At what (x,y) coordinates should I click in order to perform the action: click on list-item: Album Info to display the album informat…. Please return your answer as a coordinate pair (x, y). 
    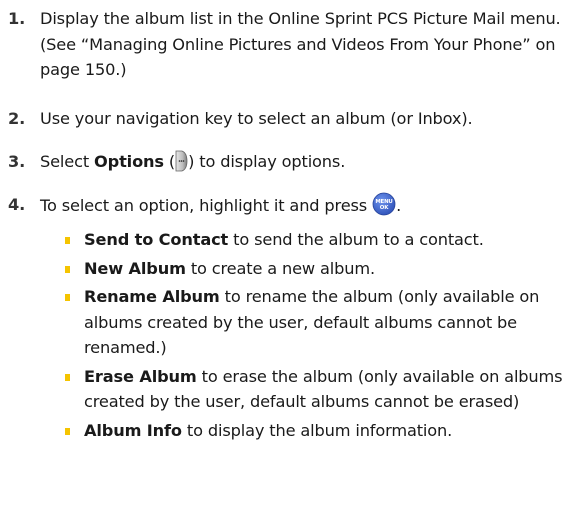
    Looking at the image, I should click on (291, 431).